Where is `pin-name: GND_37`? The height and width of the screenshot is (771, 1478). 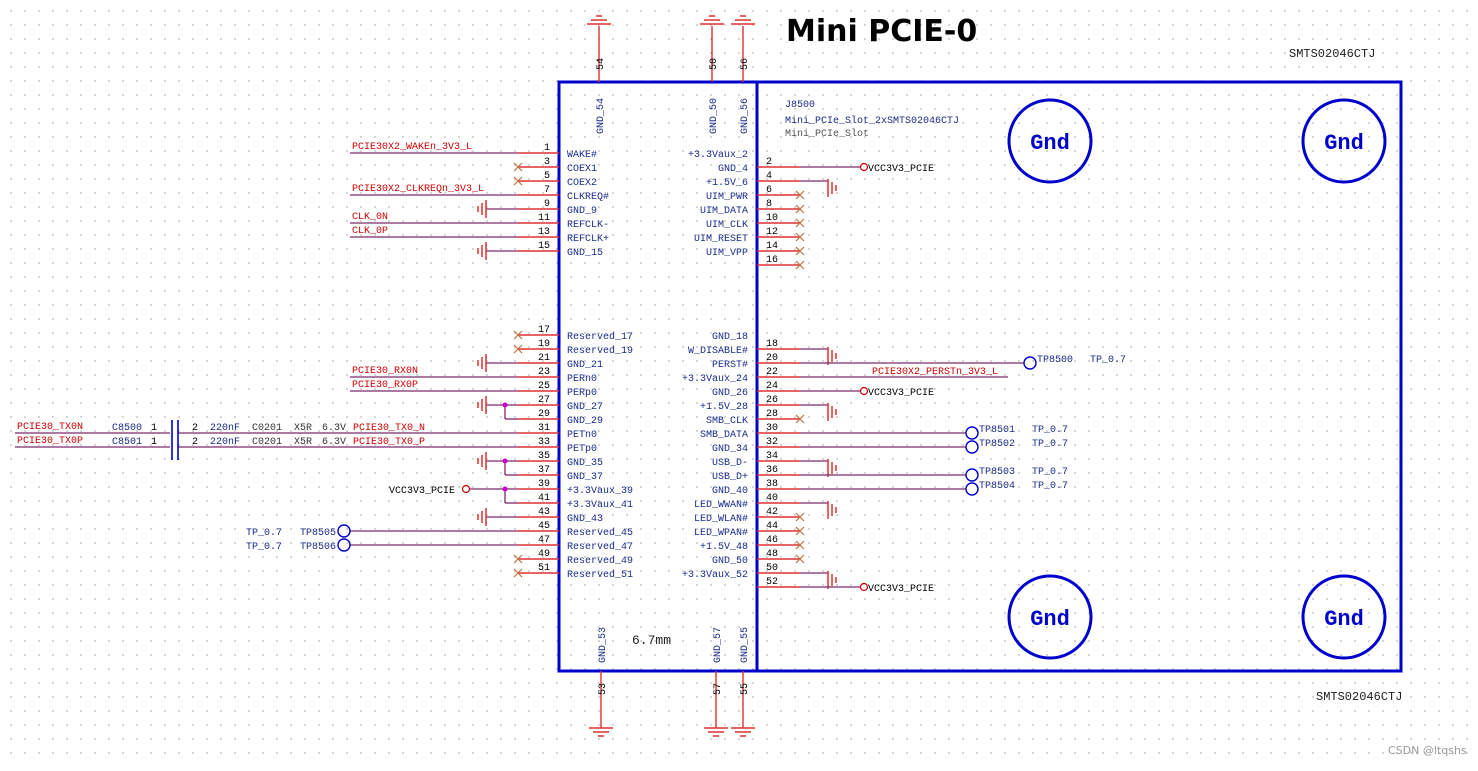 pin-name: GND_37 is located at coordinates (585, 477).